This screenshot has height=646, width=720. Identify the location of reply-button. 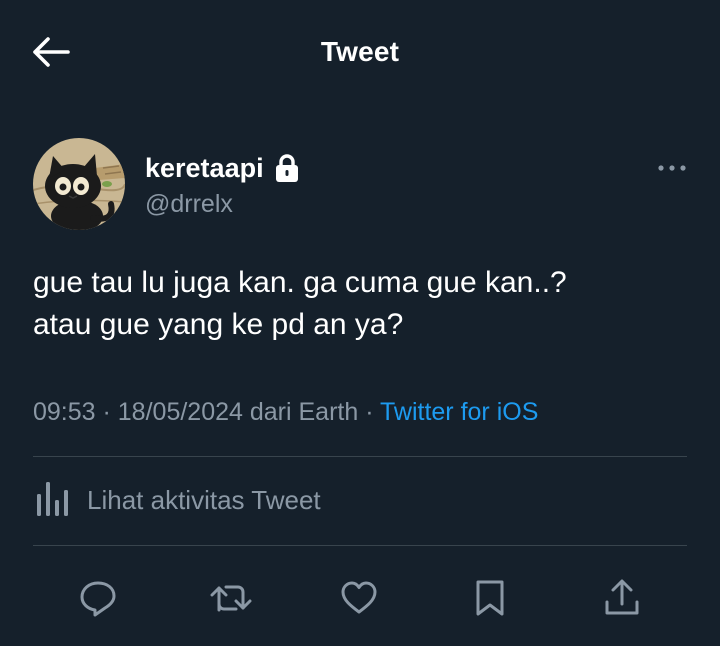
(98, 598).